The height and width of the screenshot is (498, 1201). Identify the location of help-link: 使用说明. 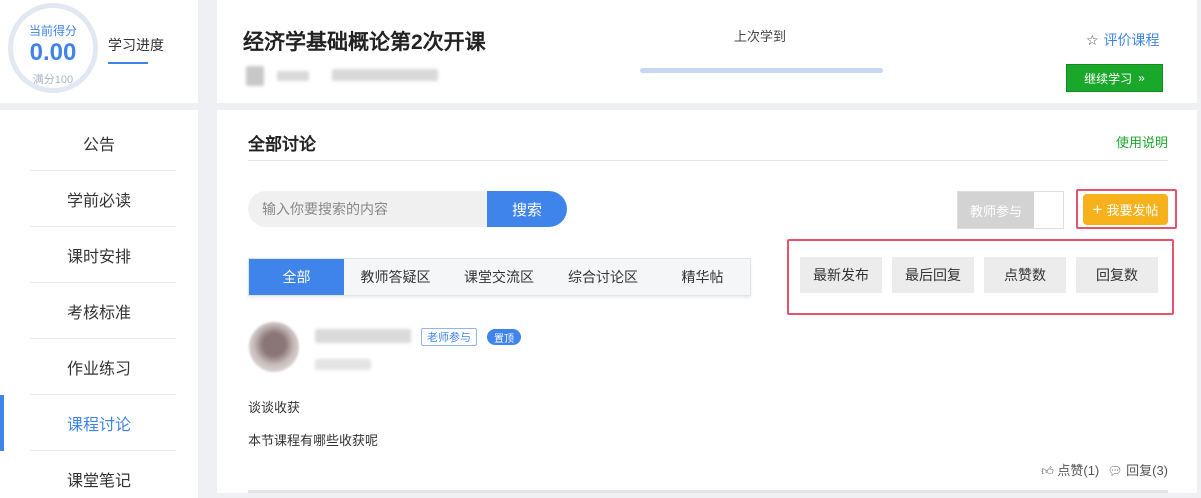
(1142, 141).